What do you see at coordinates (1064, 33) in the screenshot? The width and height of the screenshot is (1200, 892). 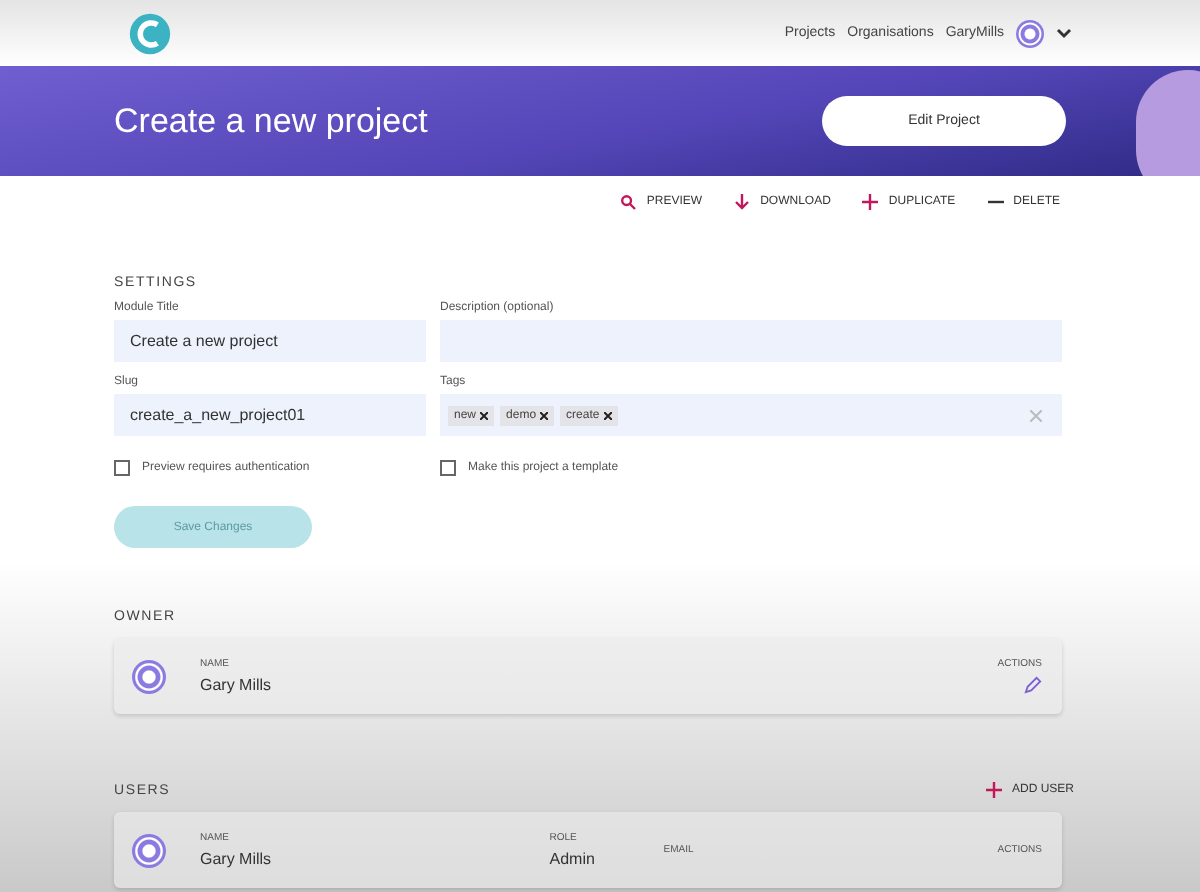 I see `chevron-down-icon` at bounding box center [1064, 33].